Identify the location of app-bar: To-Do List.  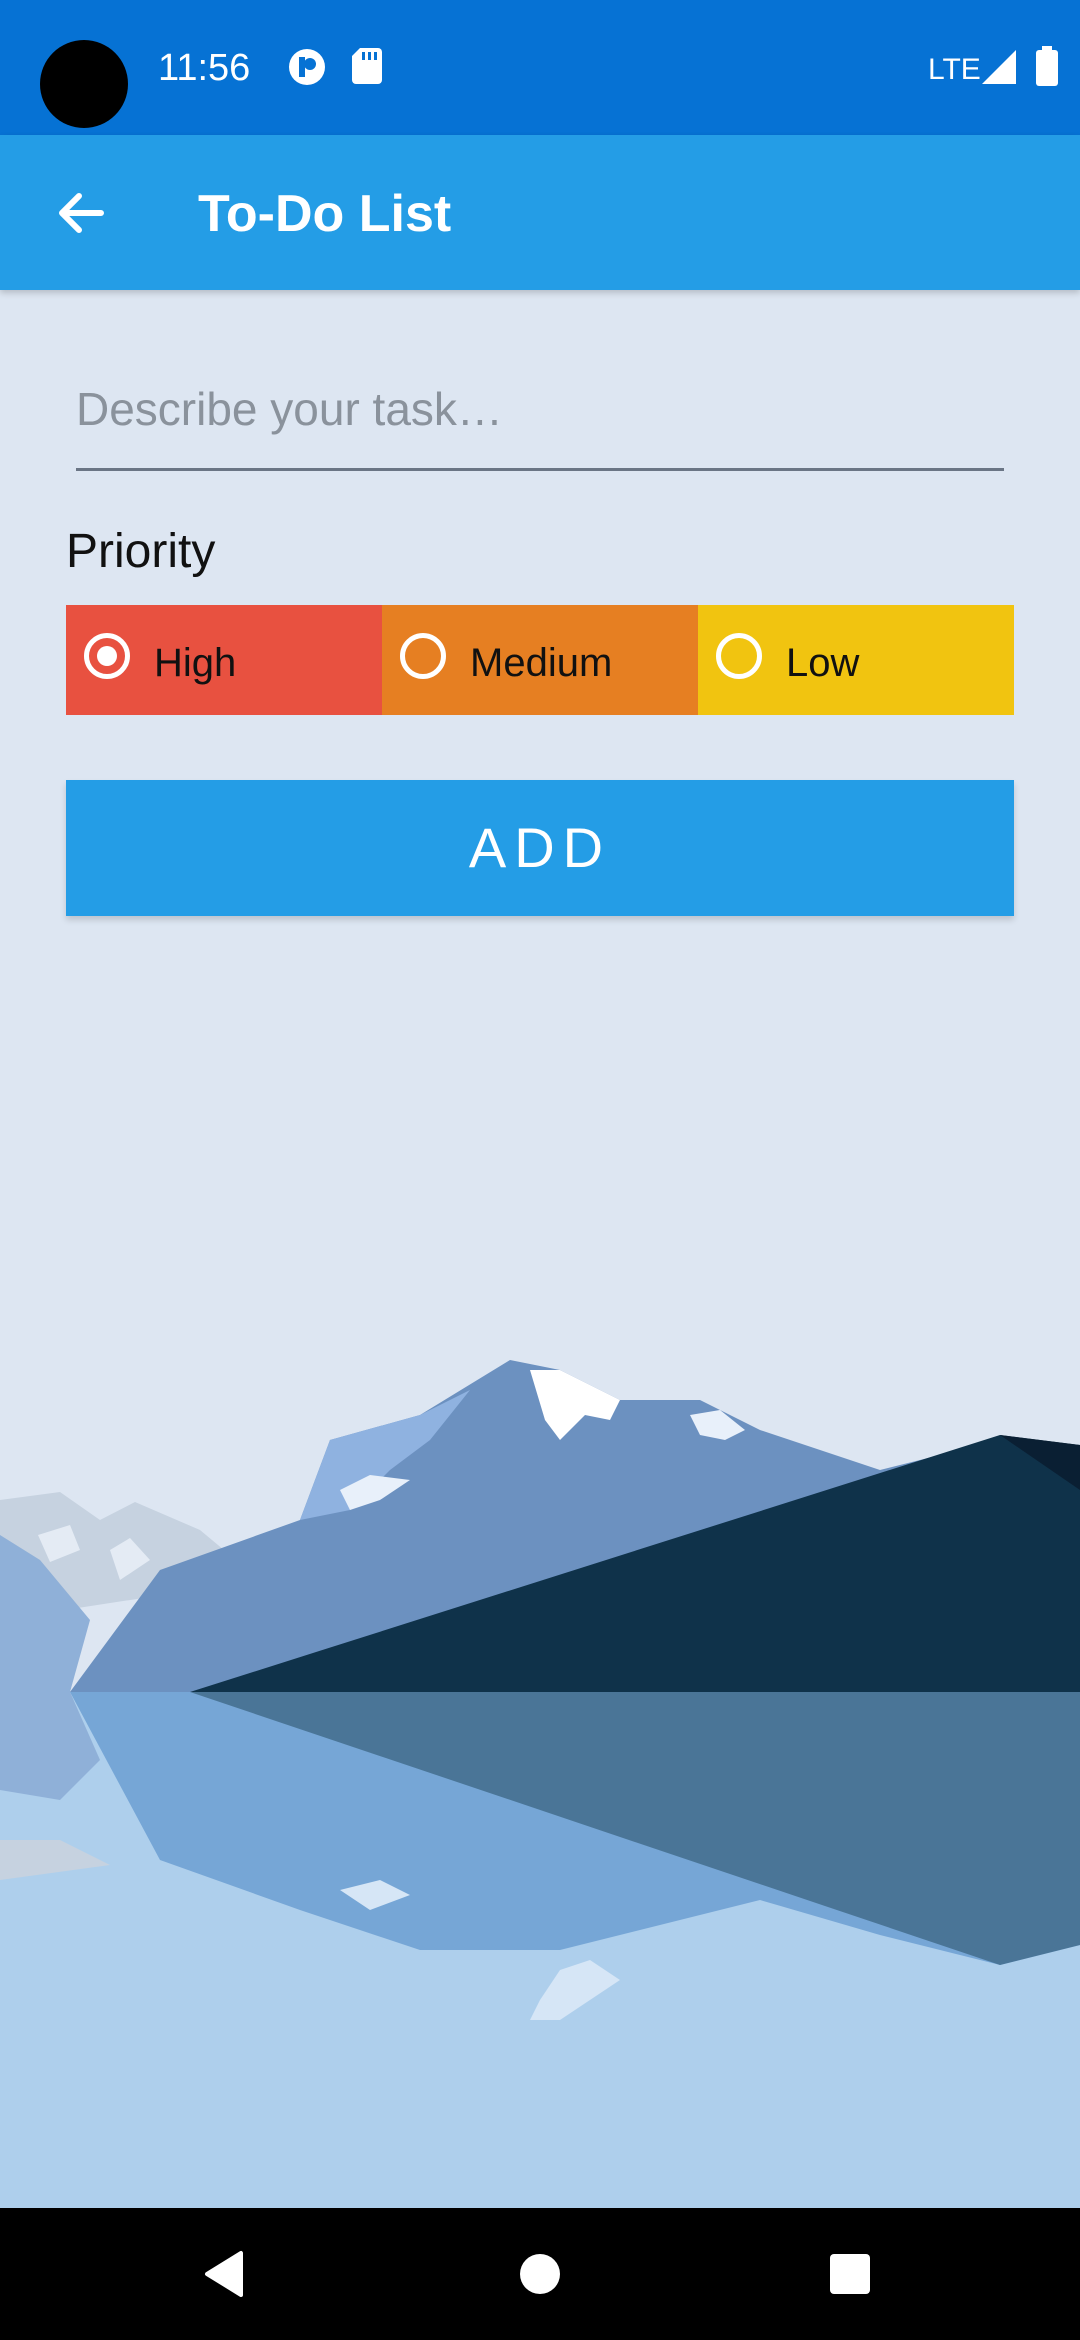
(540, 212).